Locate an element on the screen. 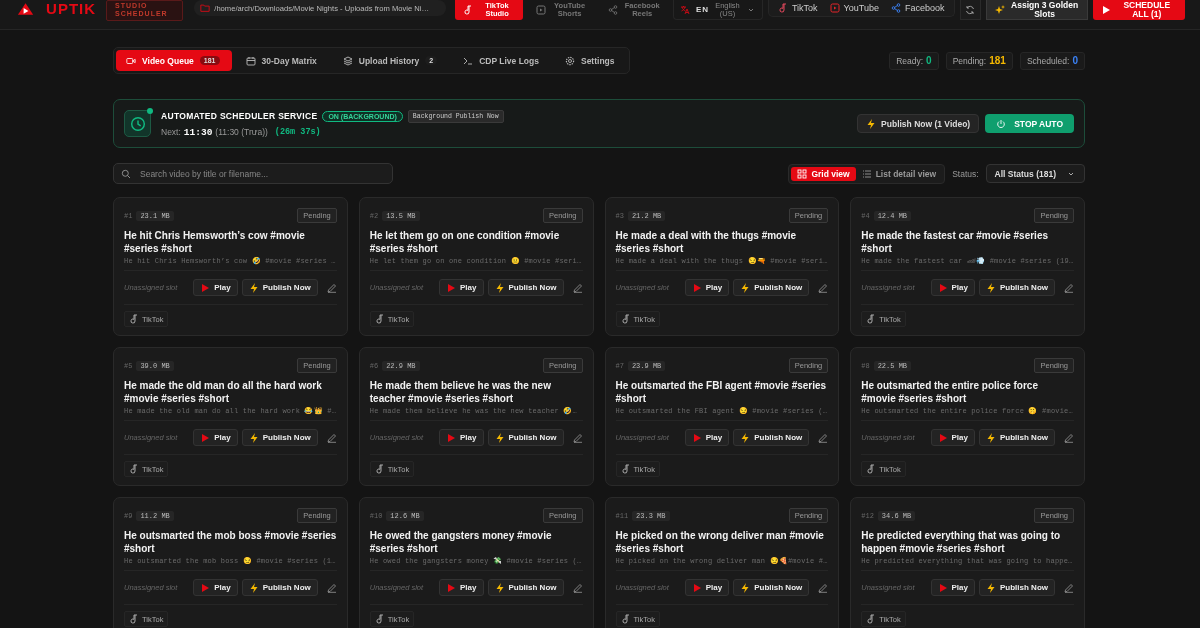  nav-tab: 30-Day Matrix is located at coordinates (282, 60).